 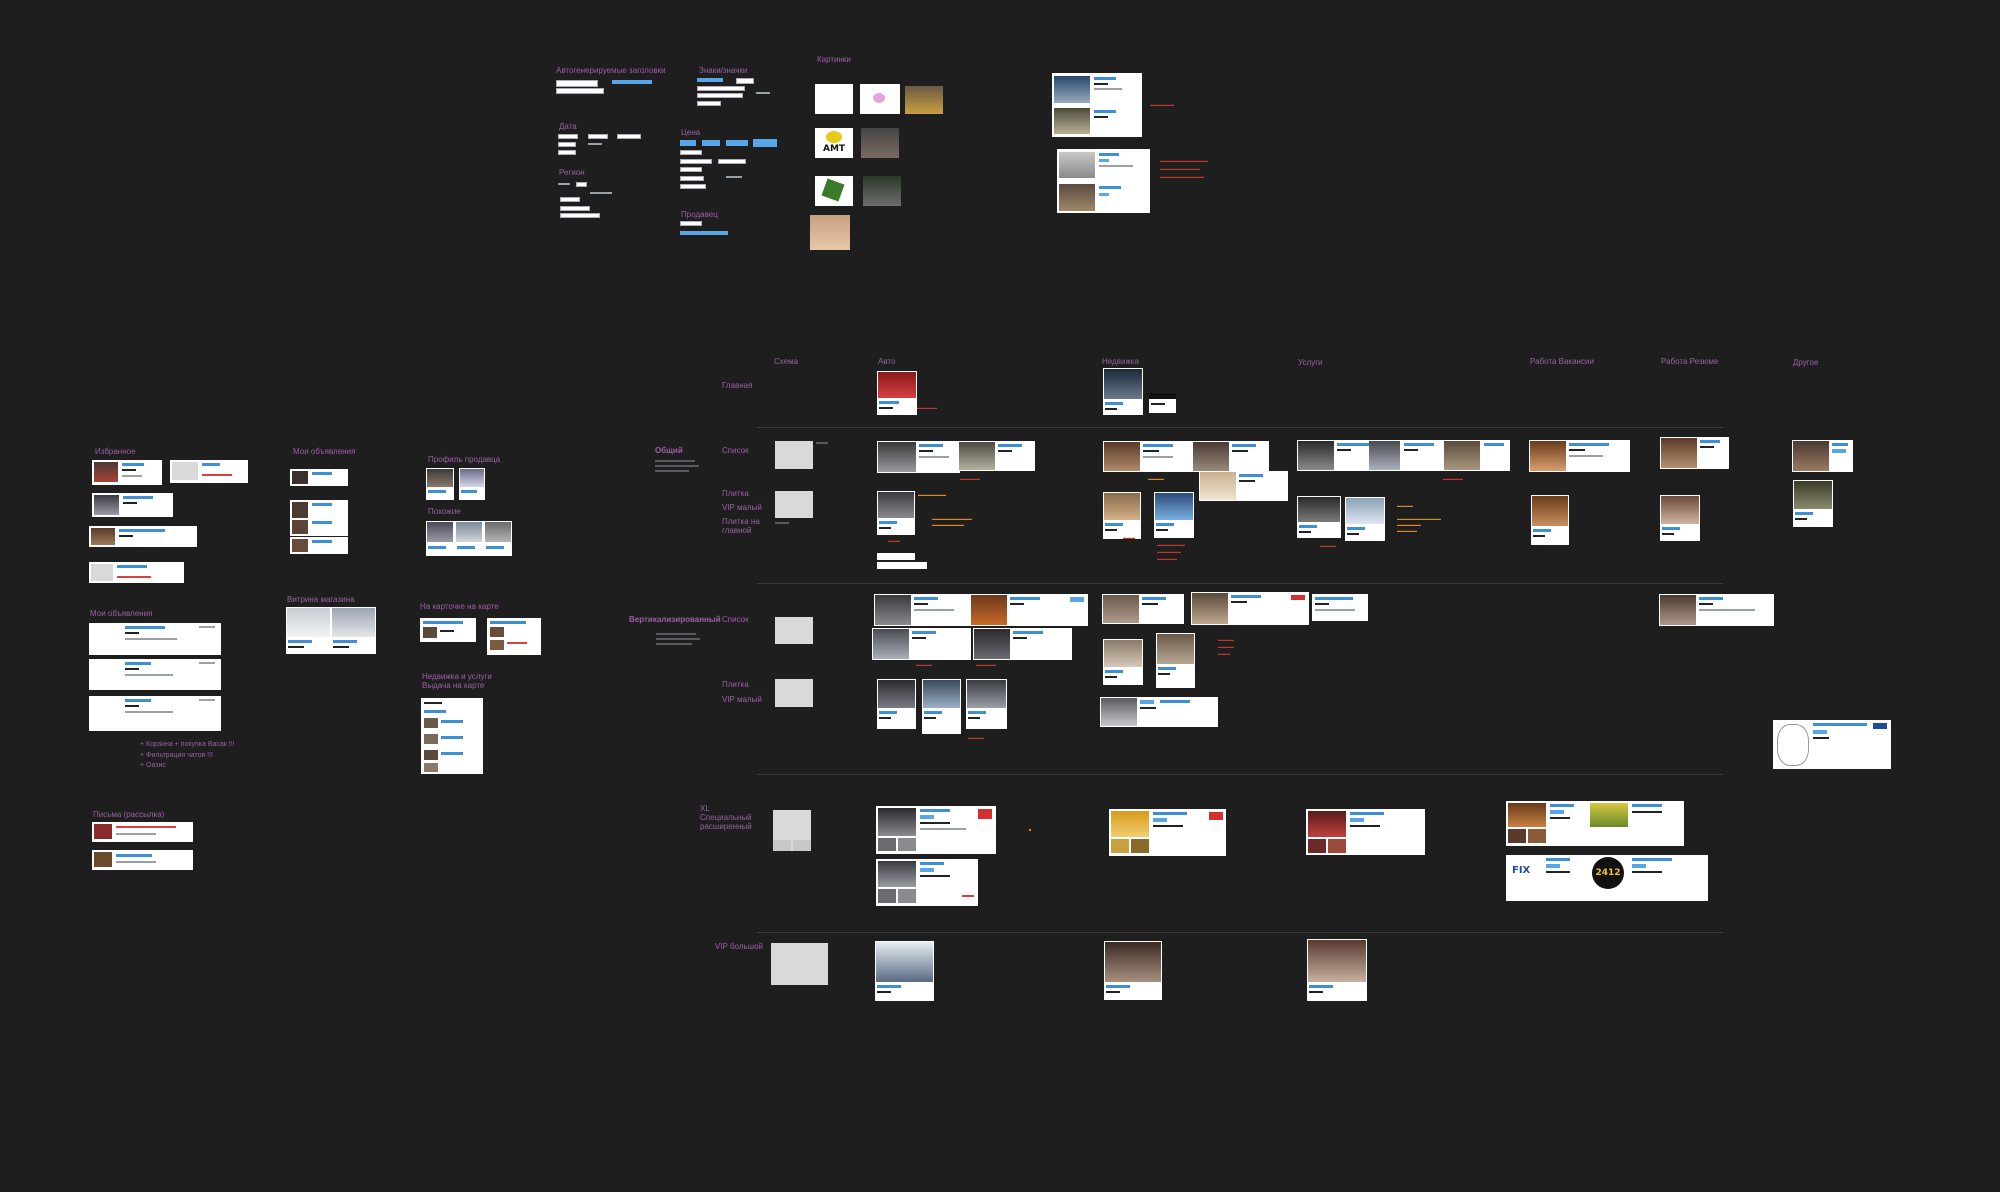 What do you see at coordinates (897, 393) in the screenshot?
I see `auto-main-card` at bounding box center [897, 393].